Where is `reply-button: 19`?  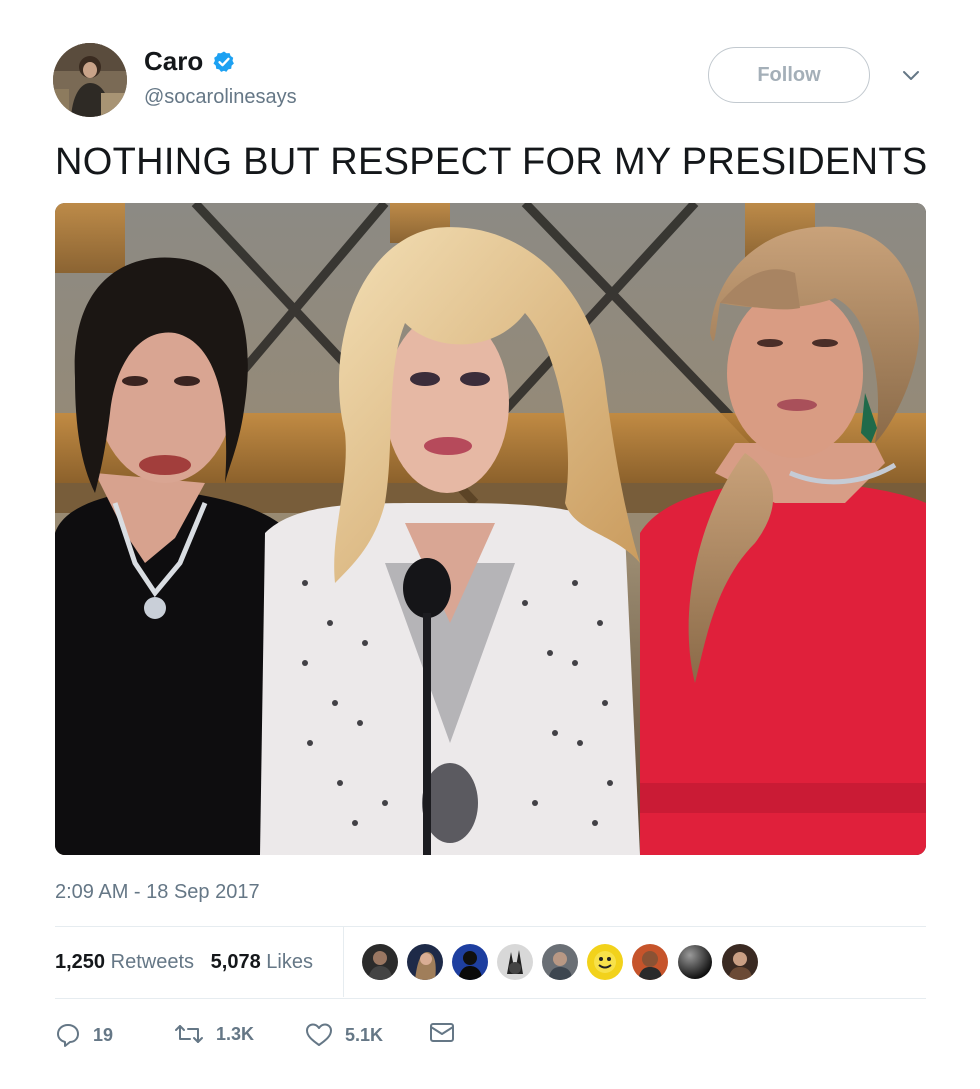
reply-button: 19 is located at coordinates (84, 1035).